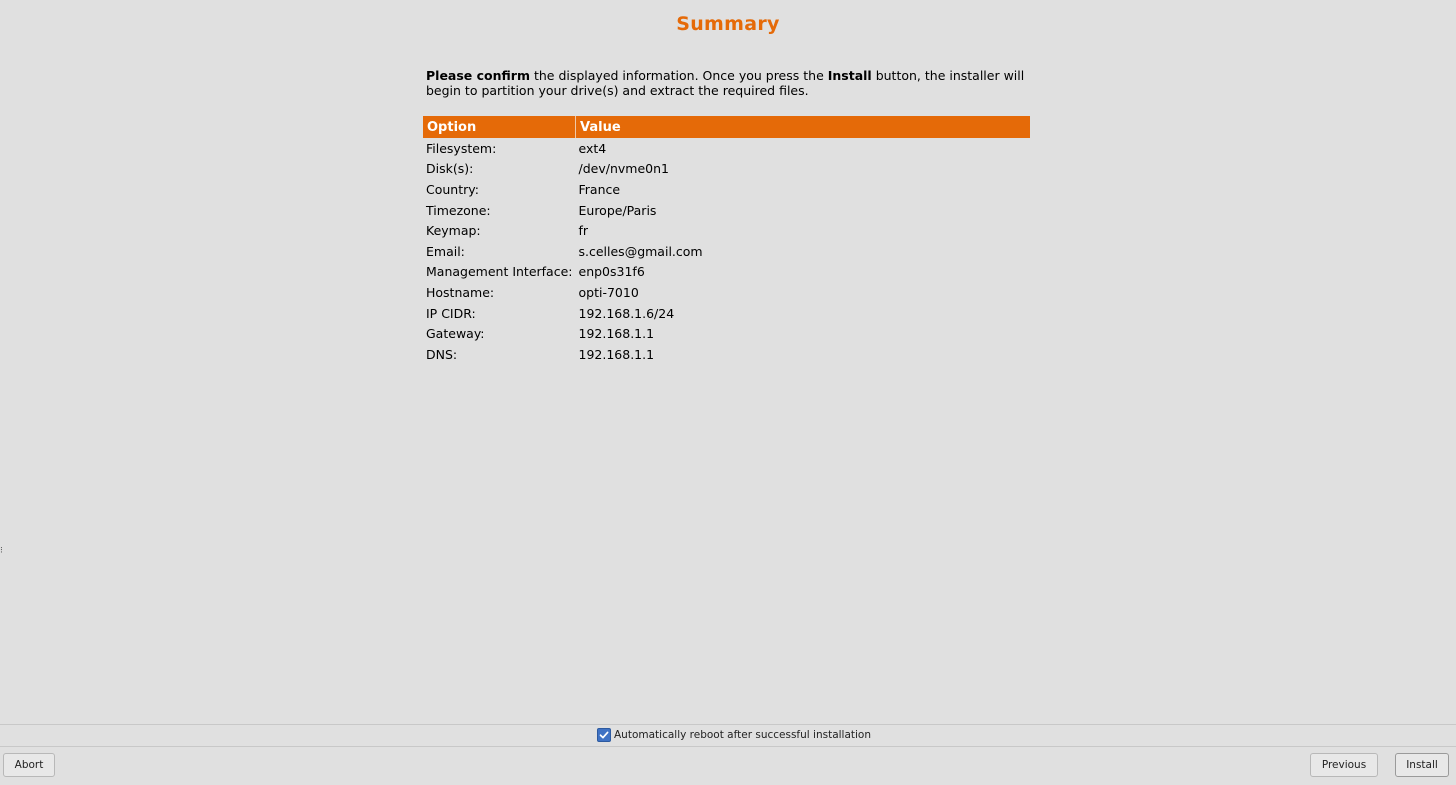 Image resolution: width=1456 pixels, height=785 pixels. What do you see at coordinates (726, 354) in the screenshot?
I see `table-row-dns: DNS: 192.168.1.1` at bounding box center [726, 354].